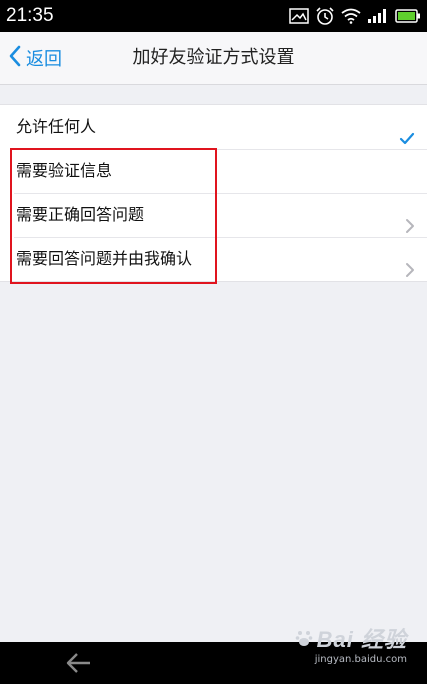 Image resolution: width=427 pixels, height=684 pixels. I want to click on chevron-left-icon, so click(17, 58).